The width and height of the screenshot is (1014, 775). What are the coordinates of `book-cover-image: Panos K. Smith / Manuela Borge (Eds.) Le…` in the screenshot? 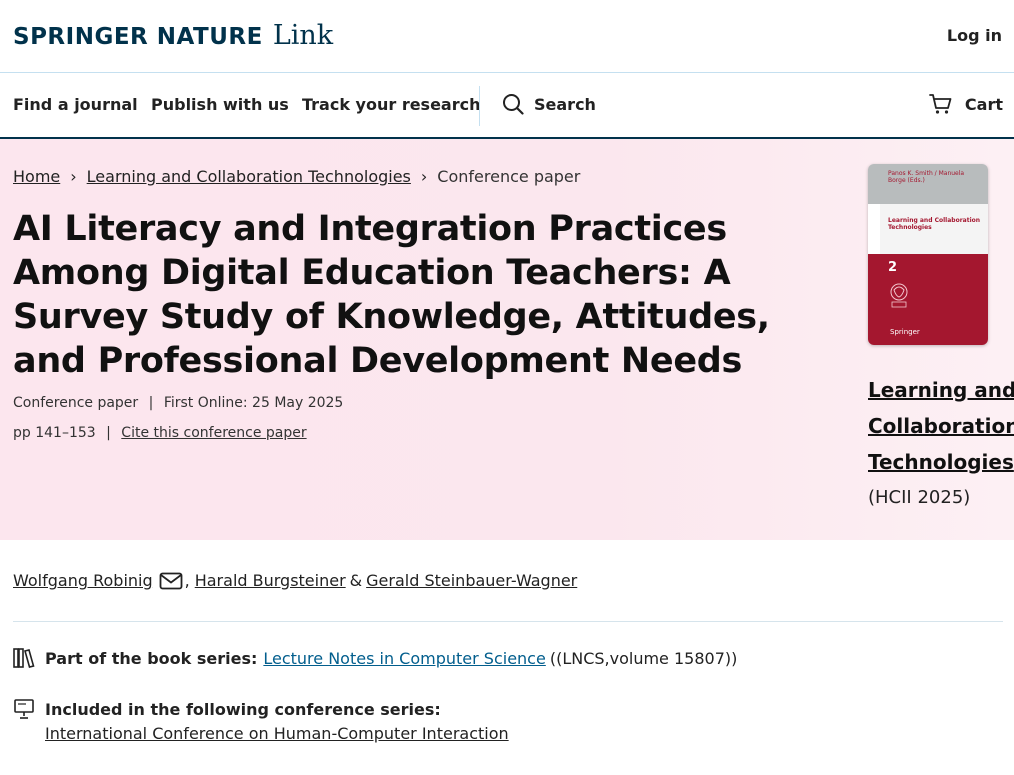 It's located at (928, 254).